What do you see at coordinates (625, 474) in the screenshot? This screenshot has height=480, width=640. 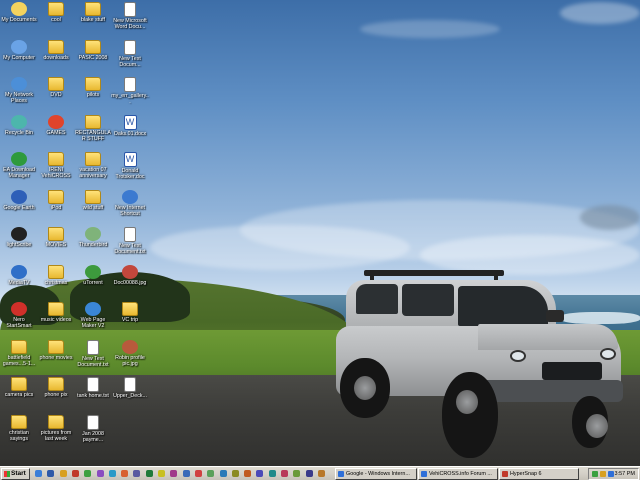 I see `clock: 3:57 PM` at bounding box center [625, 474].